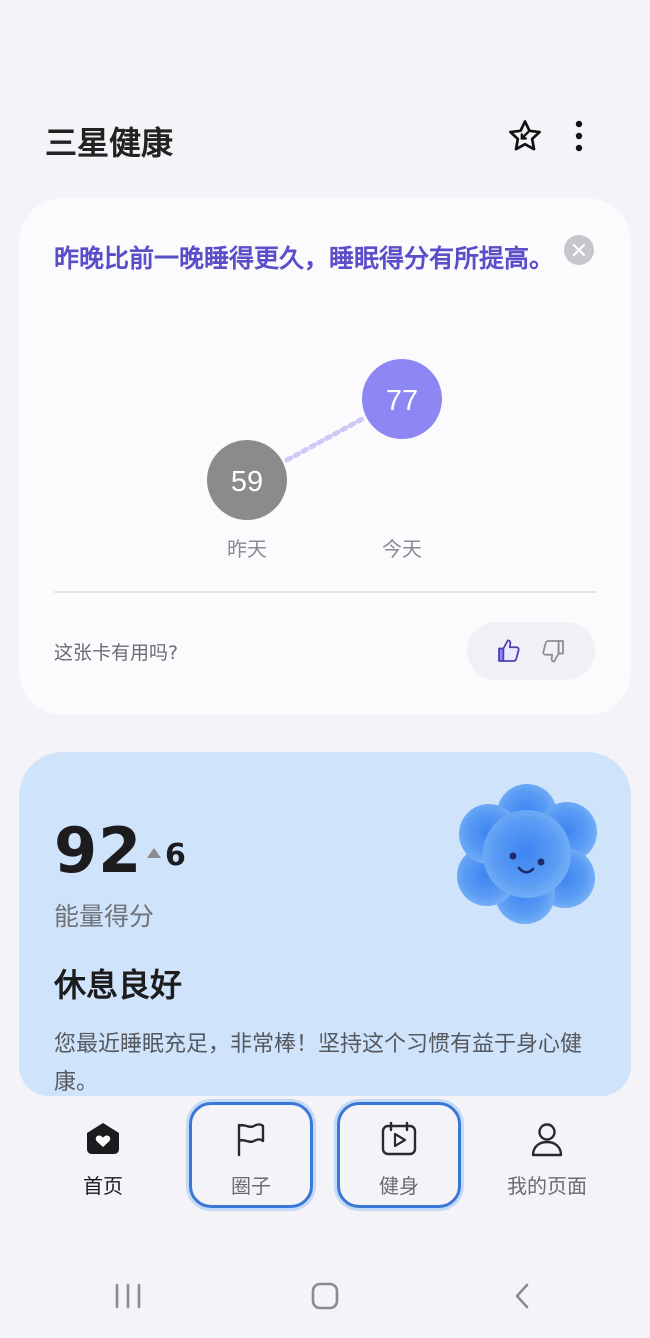  What do you see at coordinates (531, 651) in the screenshot?
I see `feedback-buttons` at bounding box center [531, 651].